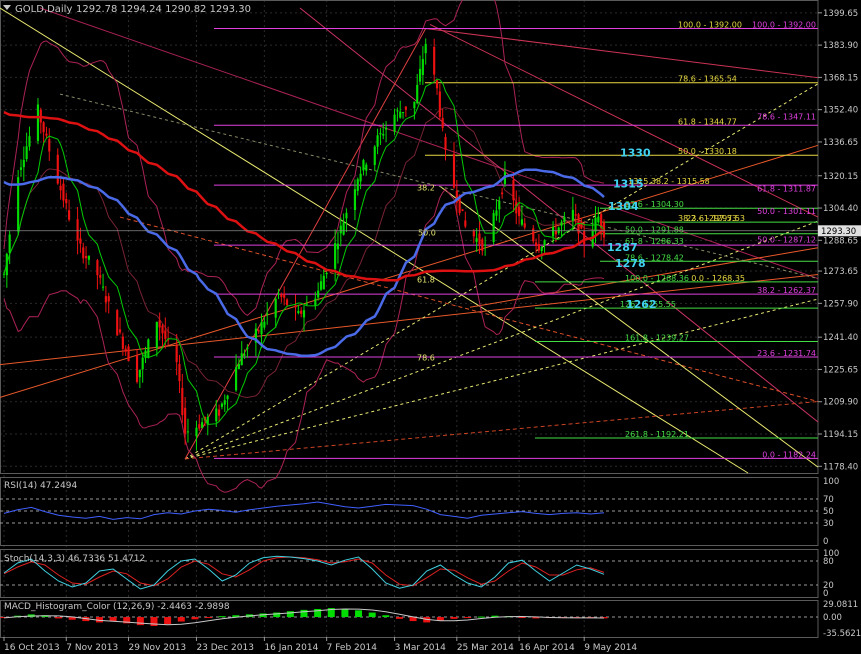  I want to click on price-callout: 1278, so click(630, 263).